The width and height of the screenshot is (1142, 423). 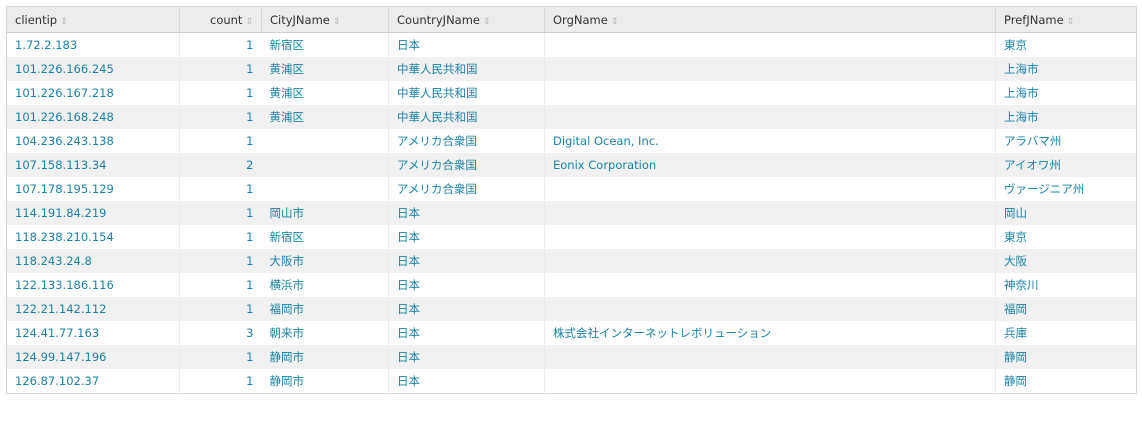 I want to click on cell-count: 3, so click(x=220, y=333).